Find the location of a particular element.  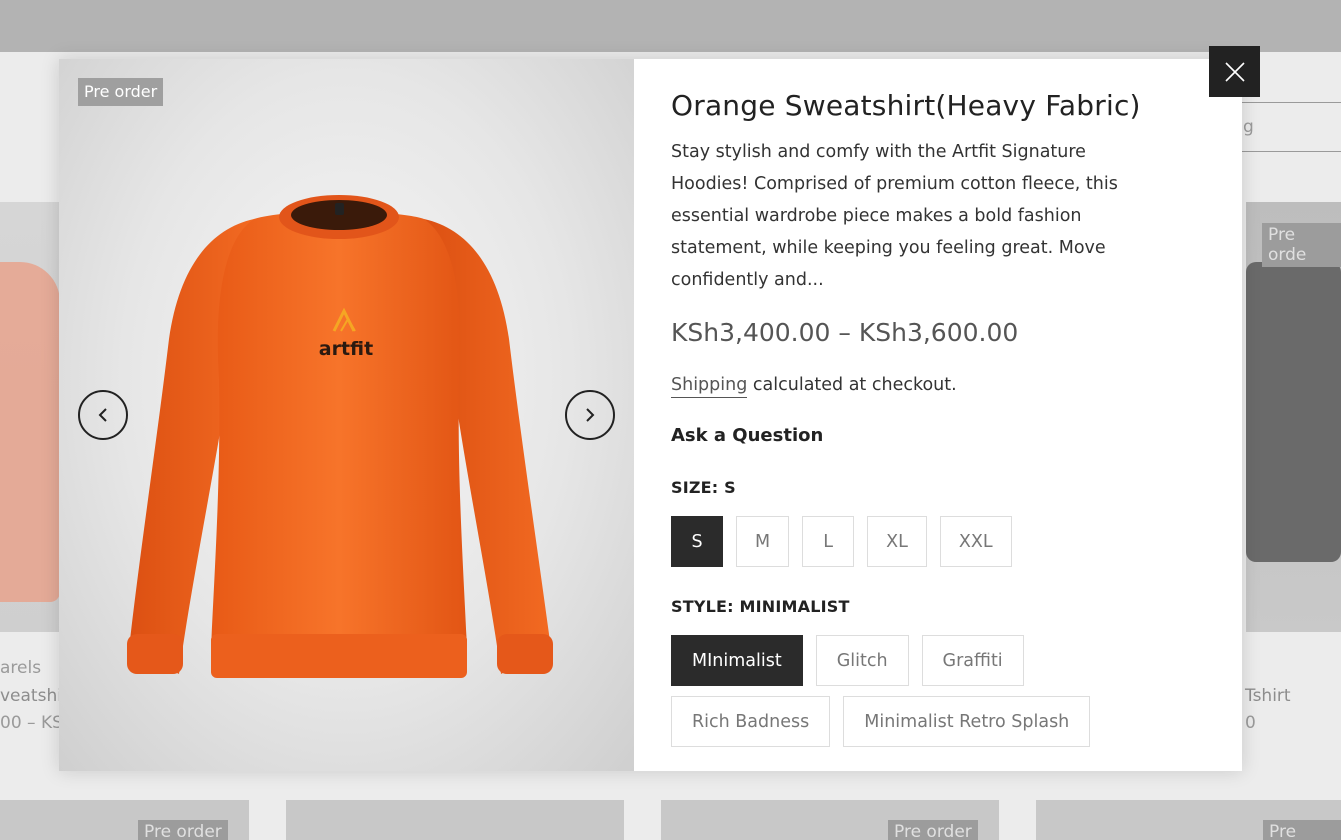

background-product-price: 0 is located at coordinates (1250, 723).